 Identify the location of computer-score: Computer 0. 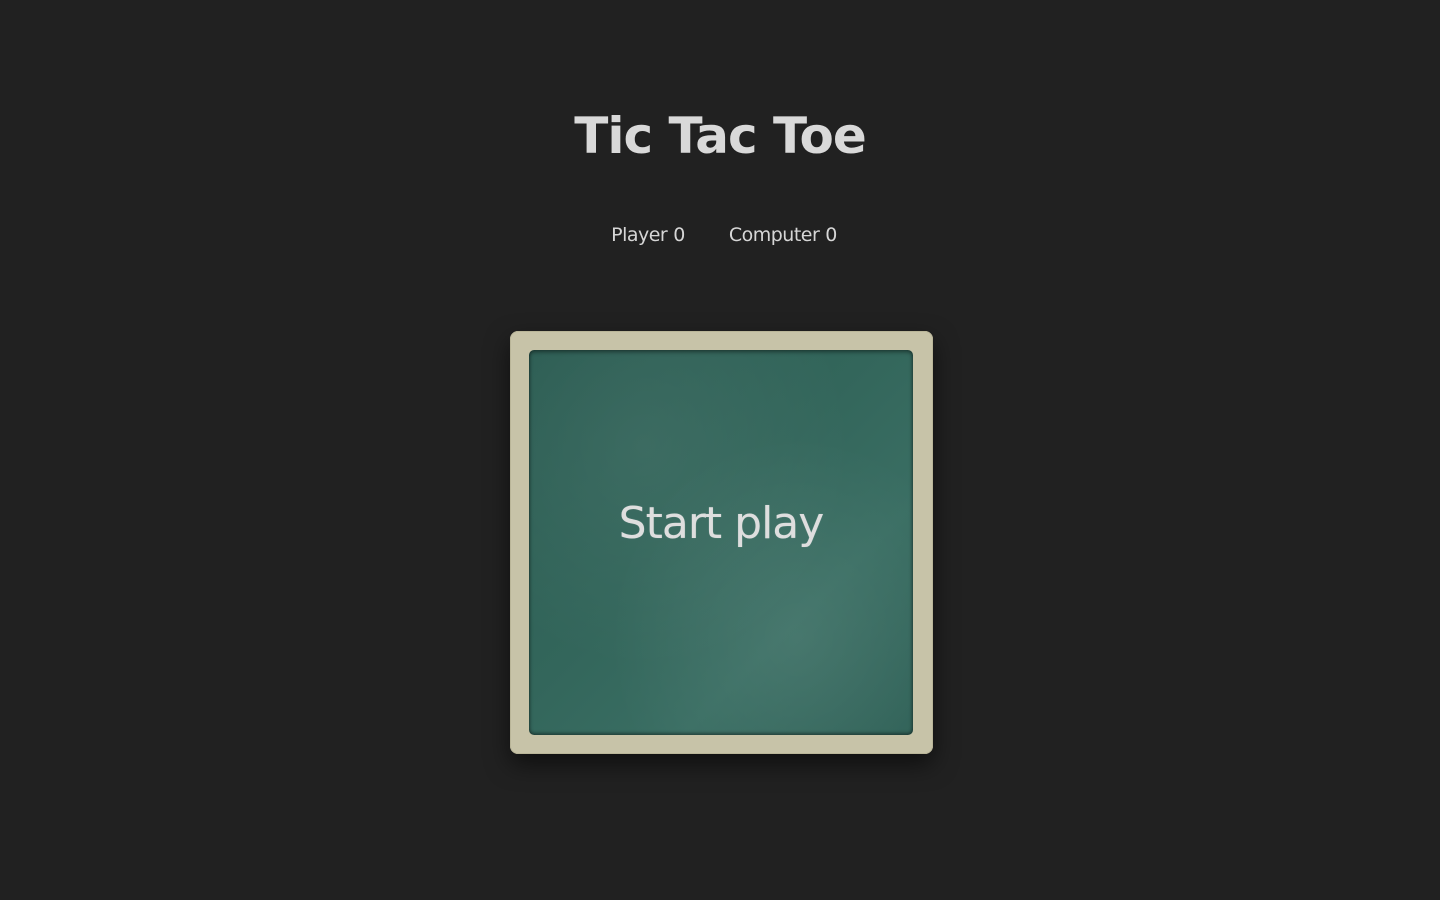
(779, 235).